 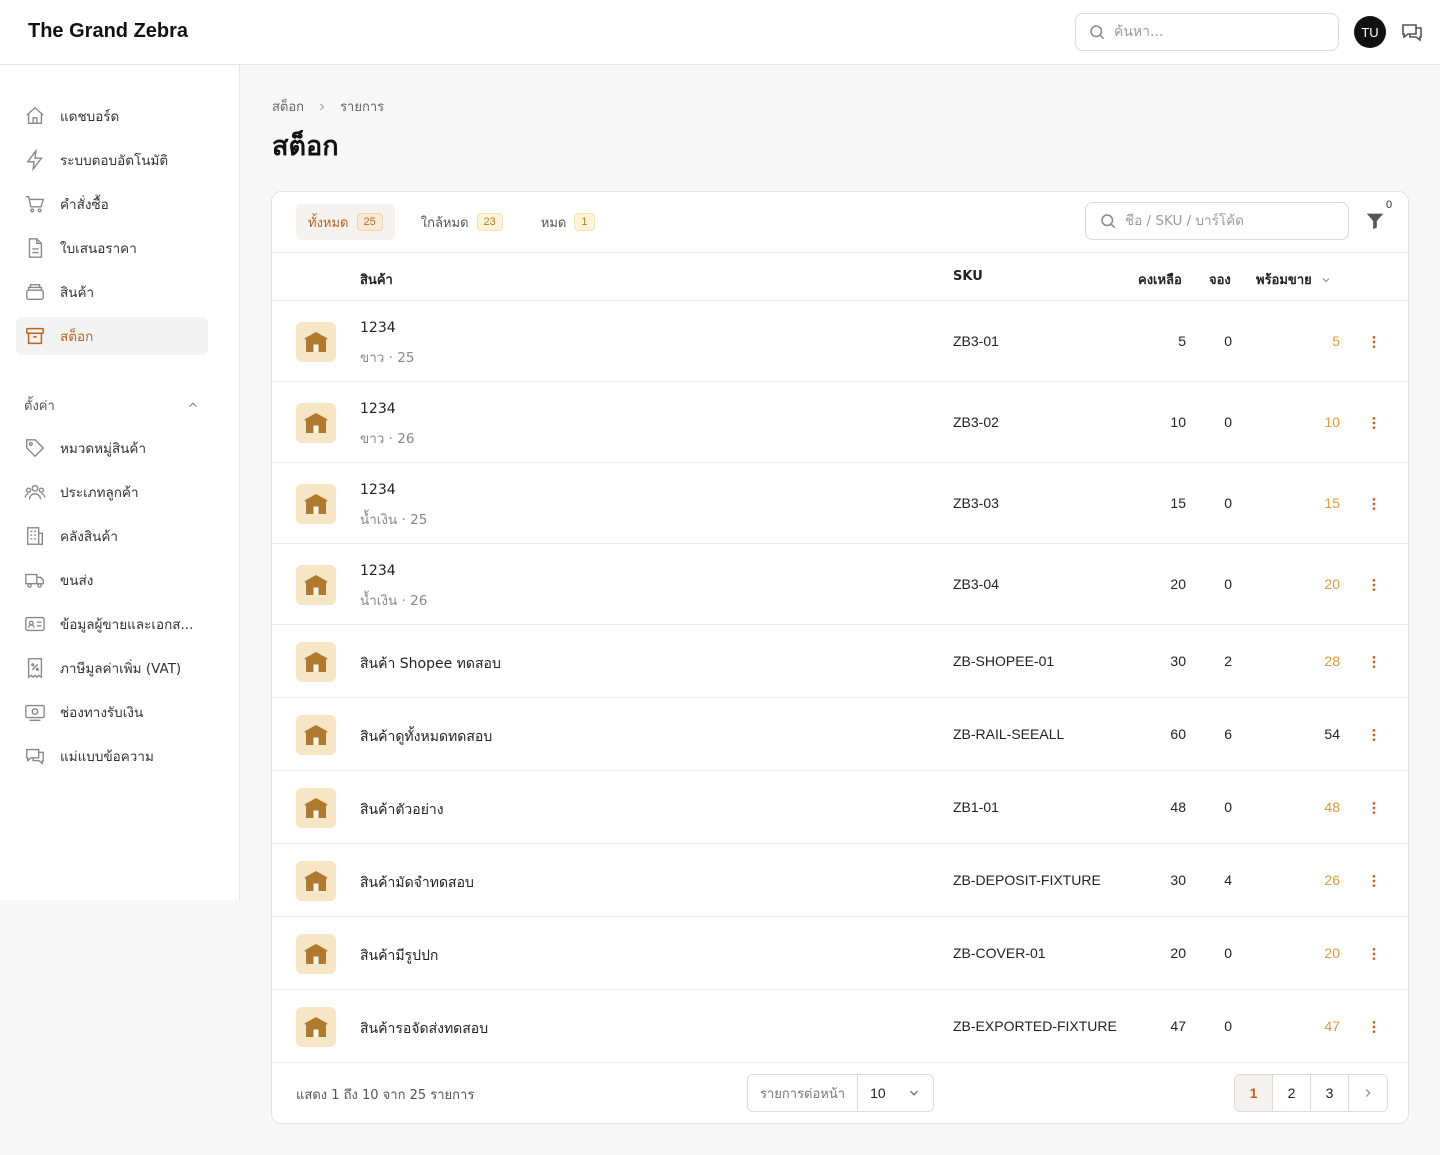 I want to click on sidebar-item-dashboard: แดชบอร์ด, so click(x=112, y=116).